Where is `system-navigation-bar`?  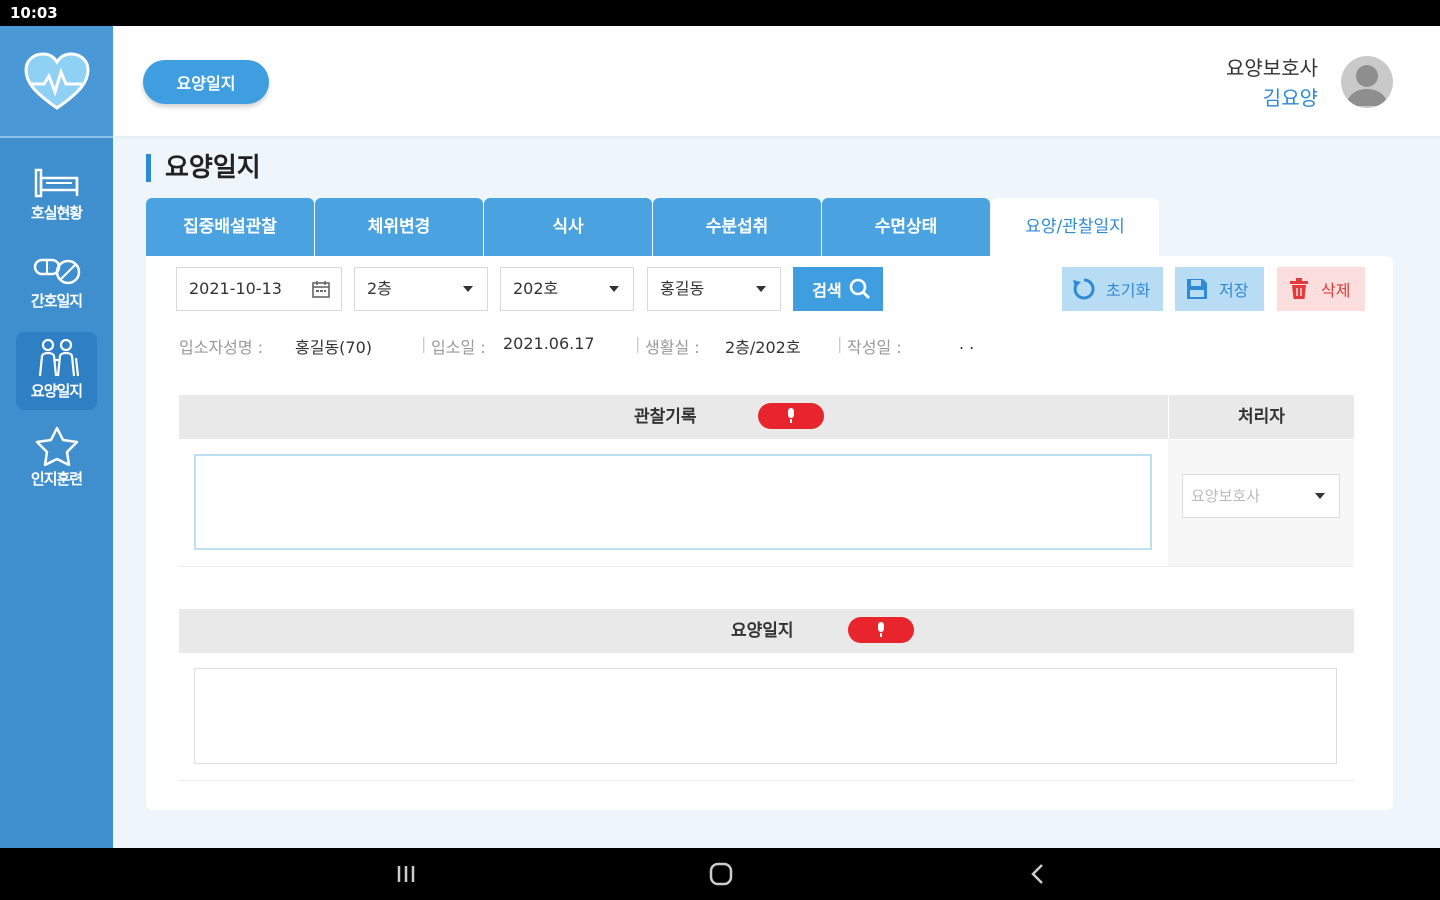
system-navigation-bar is located at coordinates (720, 874).